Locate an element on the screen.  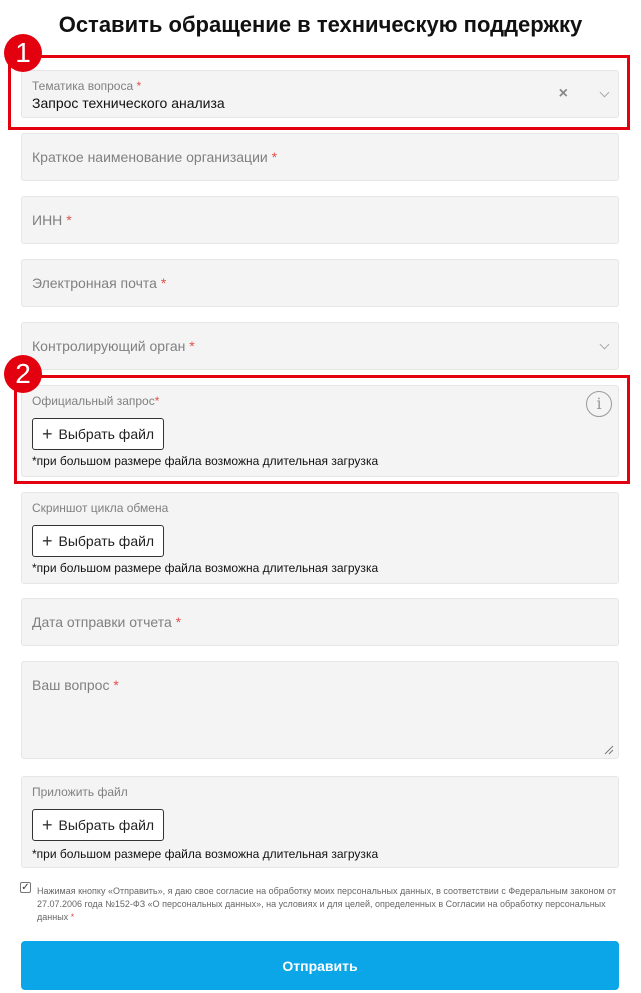
inn-placeholder: ИНН * is located at coordinates (52, 220).